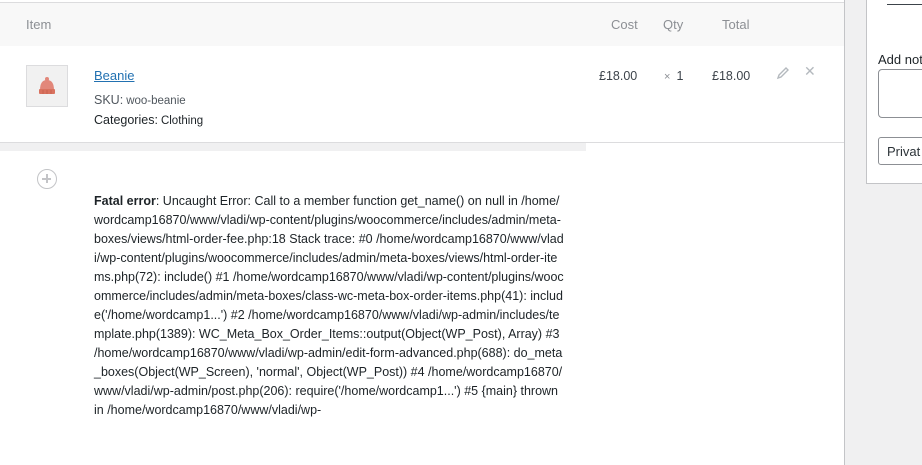  What do you see at coordinates (39, 24) in the screenshot?
I see `column-header-item: Item` at bounding box center [39, 24].